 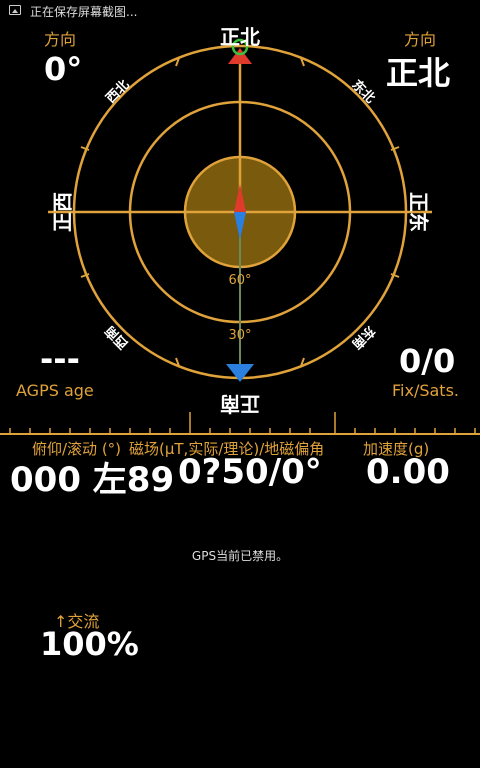 I want to click on east-label: 正东, so click(x=419, y=212).